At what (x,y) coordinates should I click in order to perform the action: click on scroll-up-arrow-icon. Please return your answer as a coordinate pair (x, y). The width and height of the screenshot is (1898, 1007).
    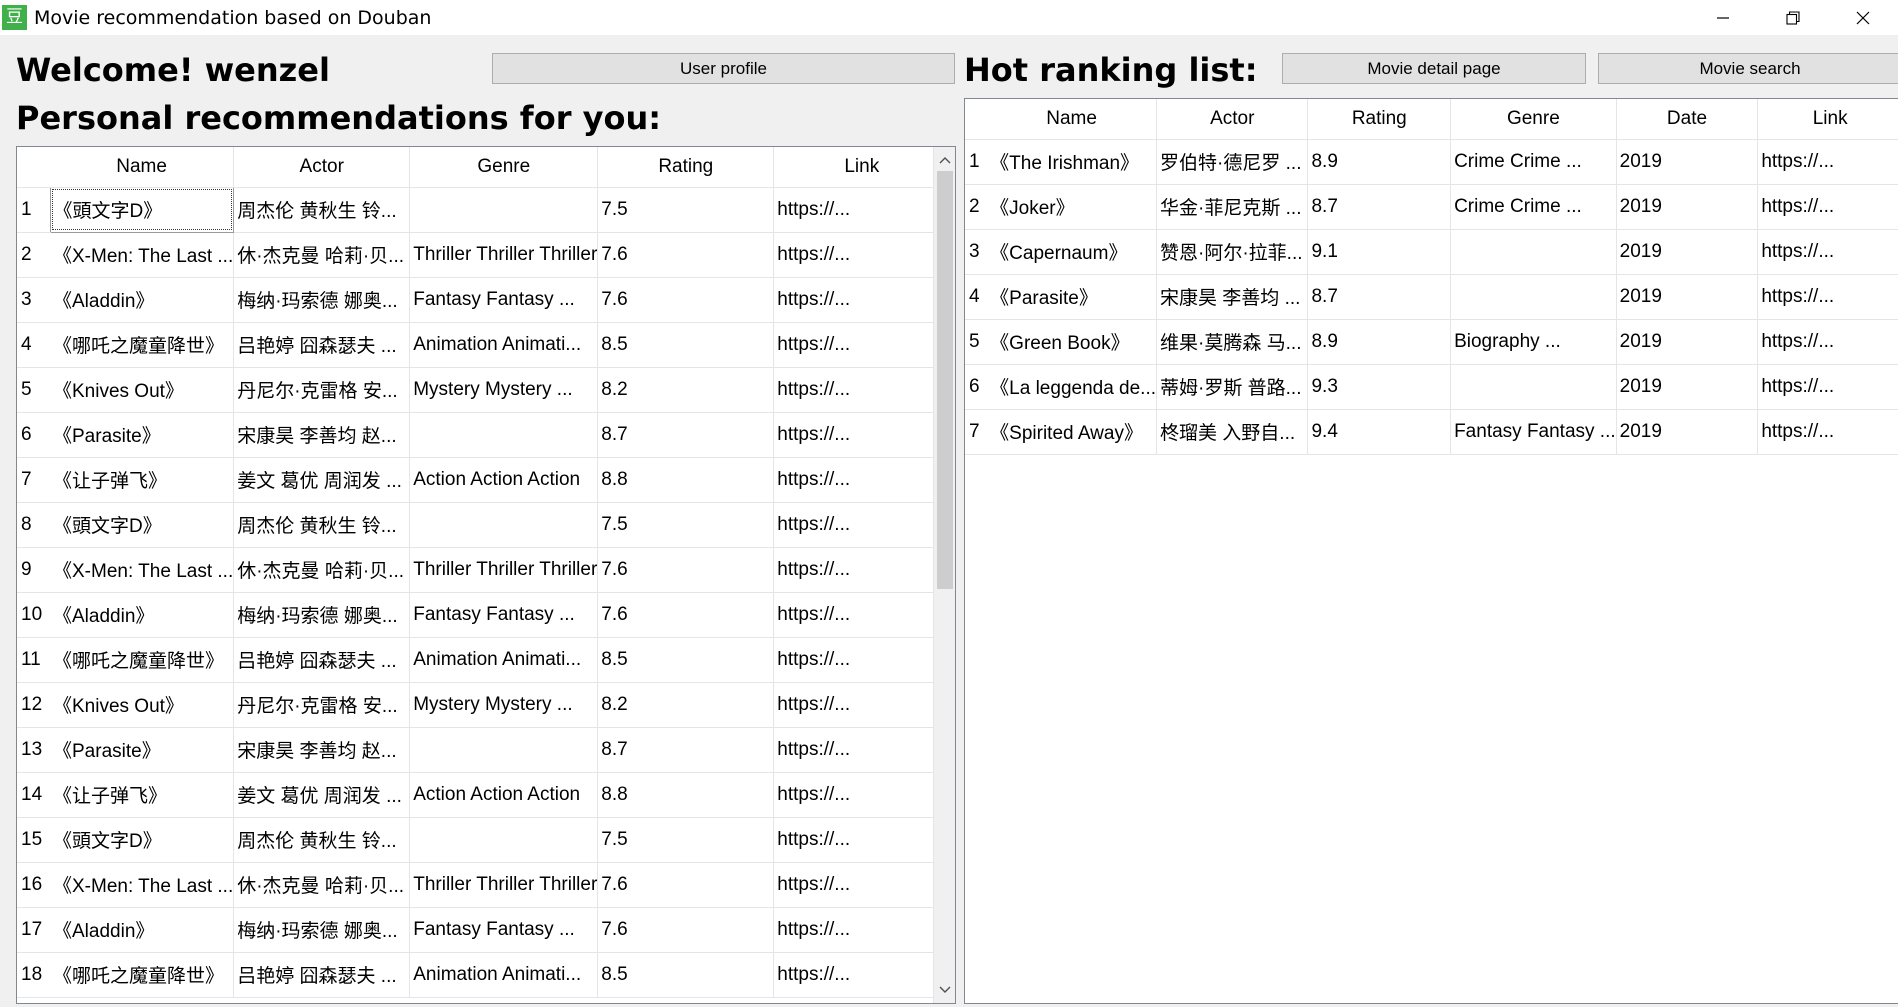
    Looking at the image, I should click on (944, 160).